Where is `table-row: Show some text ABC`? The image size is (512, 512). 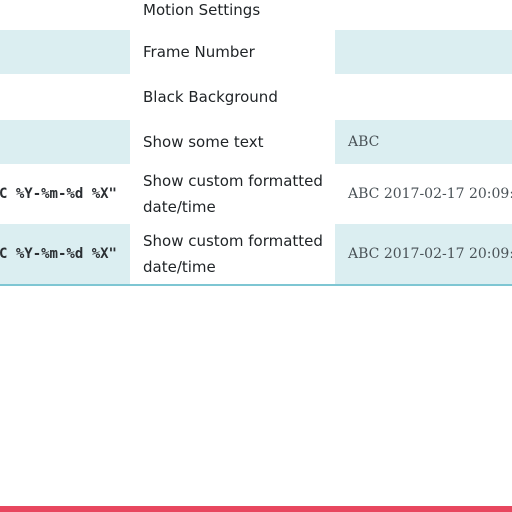 table-row: Show some text ABC is located at coordinates (256, 142).